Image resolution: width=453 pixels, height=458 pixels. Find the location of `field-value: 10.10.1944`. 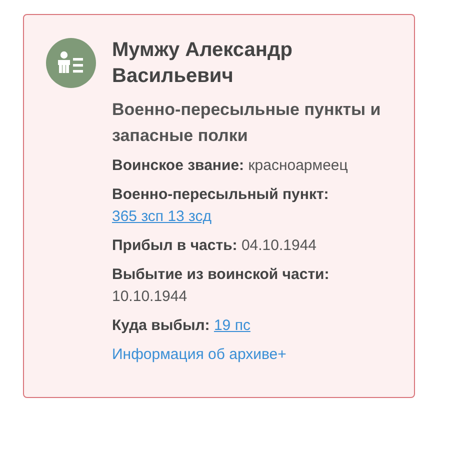

field-value: 10.10.1944 is located at coordinates (150, 296).